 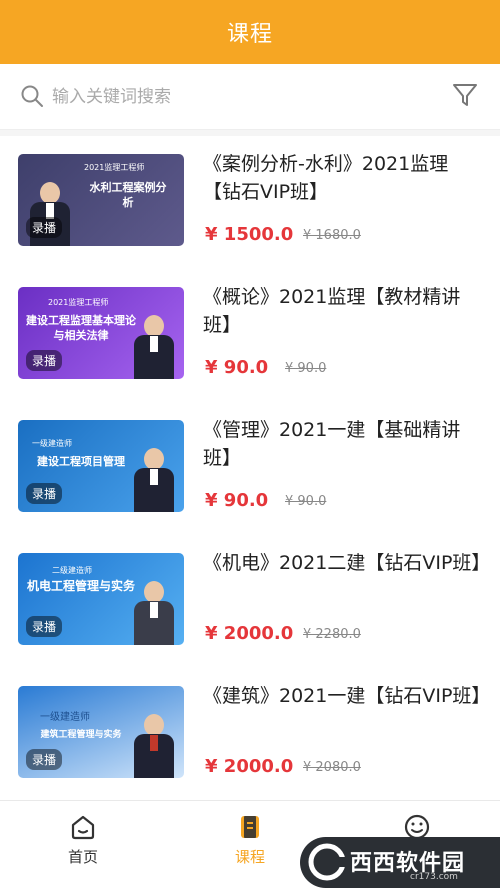 I want to click on course-title: 《建筑》2021一建【钻石VIP班】, so click(x=346, y=696).